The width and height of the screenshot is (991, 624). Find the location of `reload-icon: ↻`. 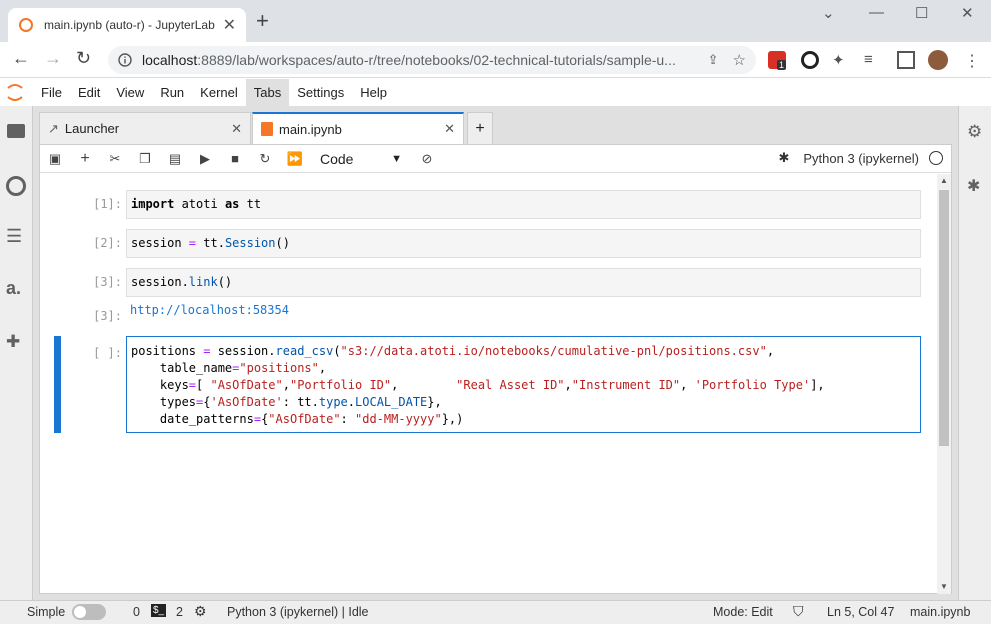

reload-icon: ↻ is located at coordinates (83, 58).